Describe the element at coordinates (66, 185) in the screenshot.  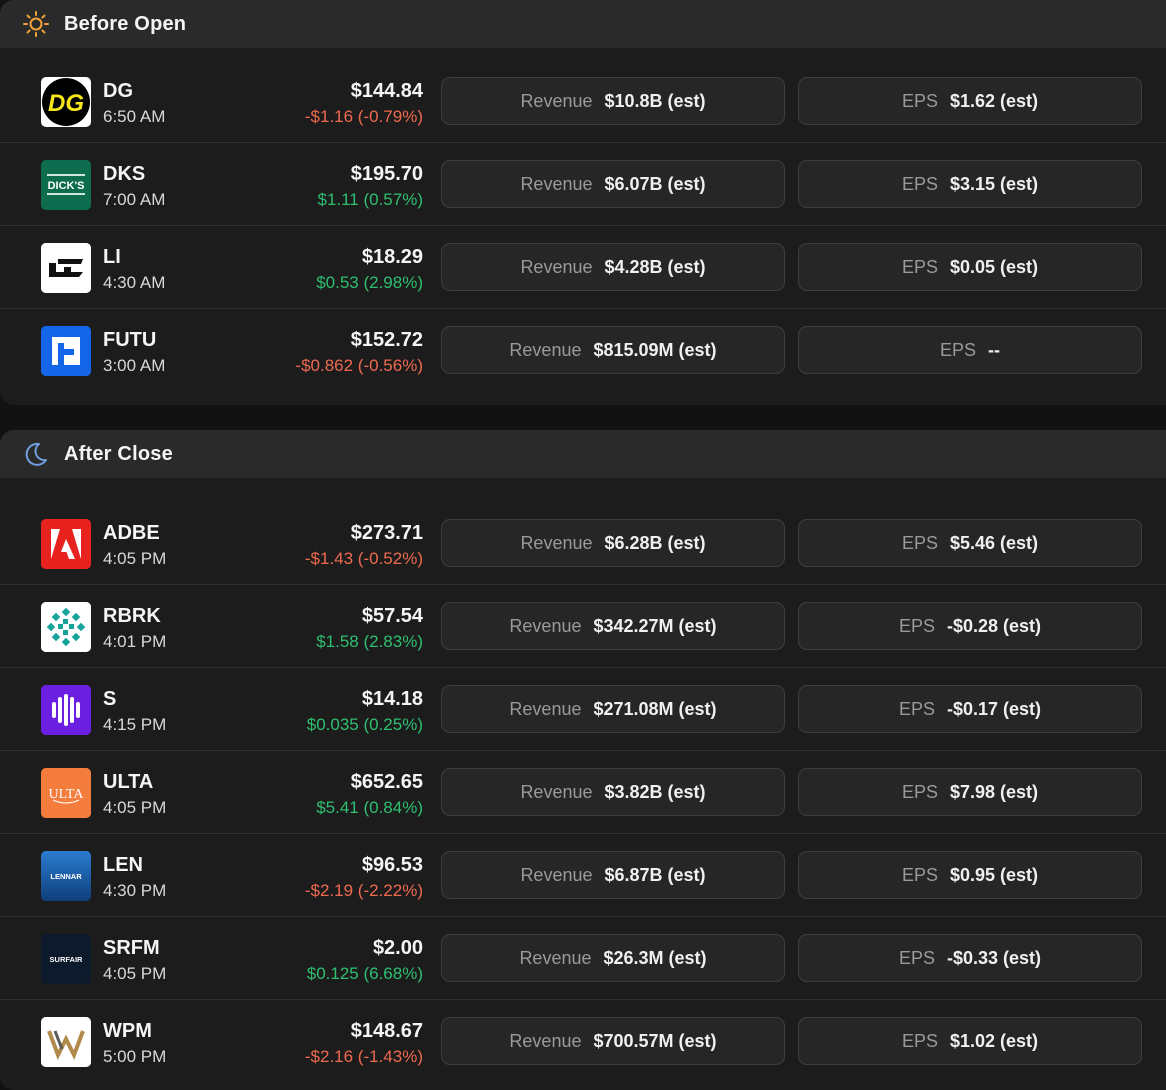
I see `dicks-sporting-goods-logo: DICK'S` at that location.